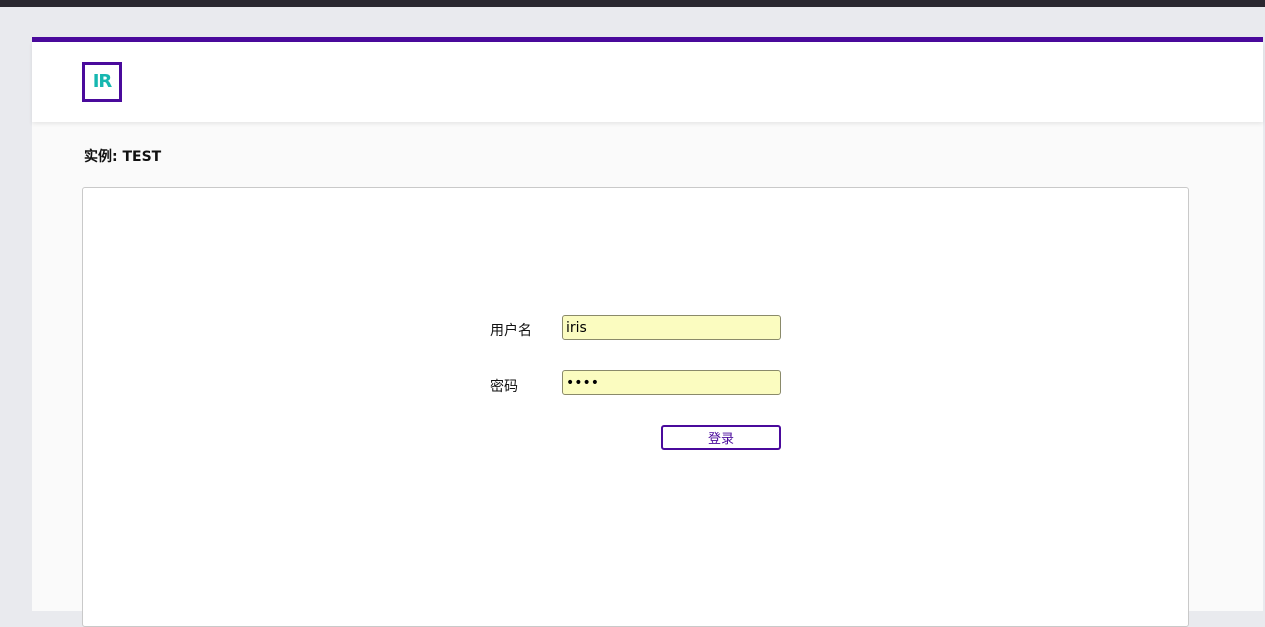 Image resolution: width=1265 pixels, height=627 pixels. What do you see at coordinates (671, 382) in the screenshot?
I see `password-input` at bounding box center [671, 382].